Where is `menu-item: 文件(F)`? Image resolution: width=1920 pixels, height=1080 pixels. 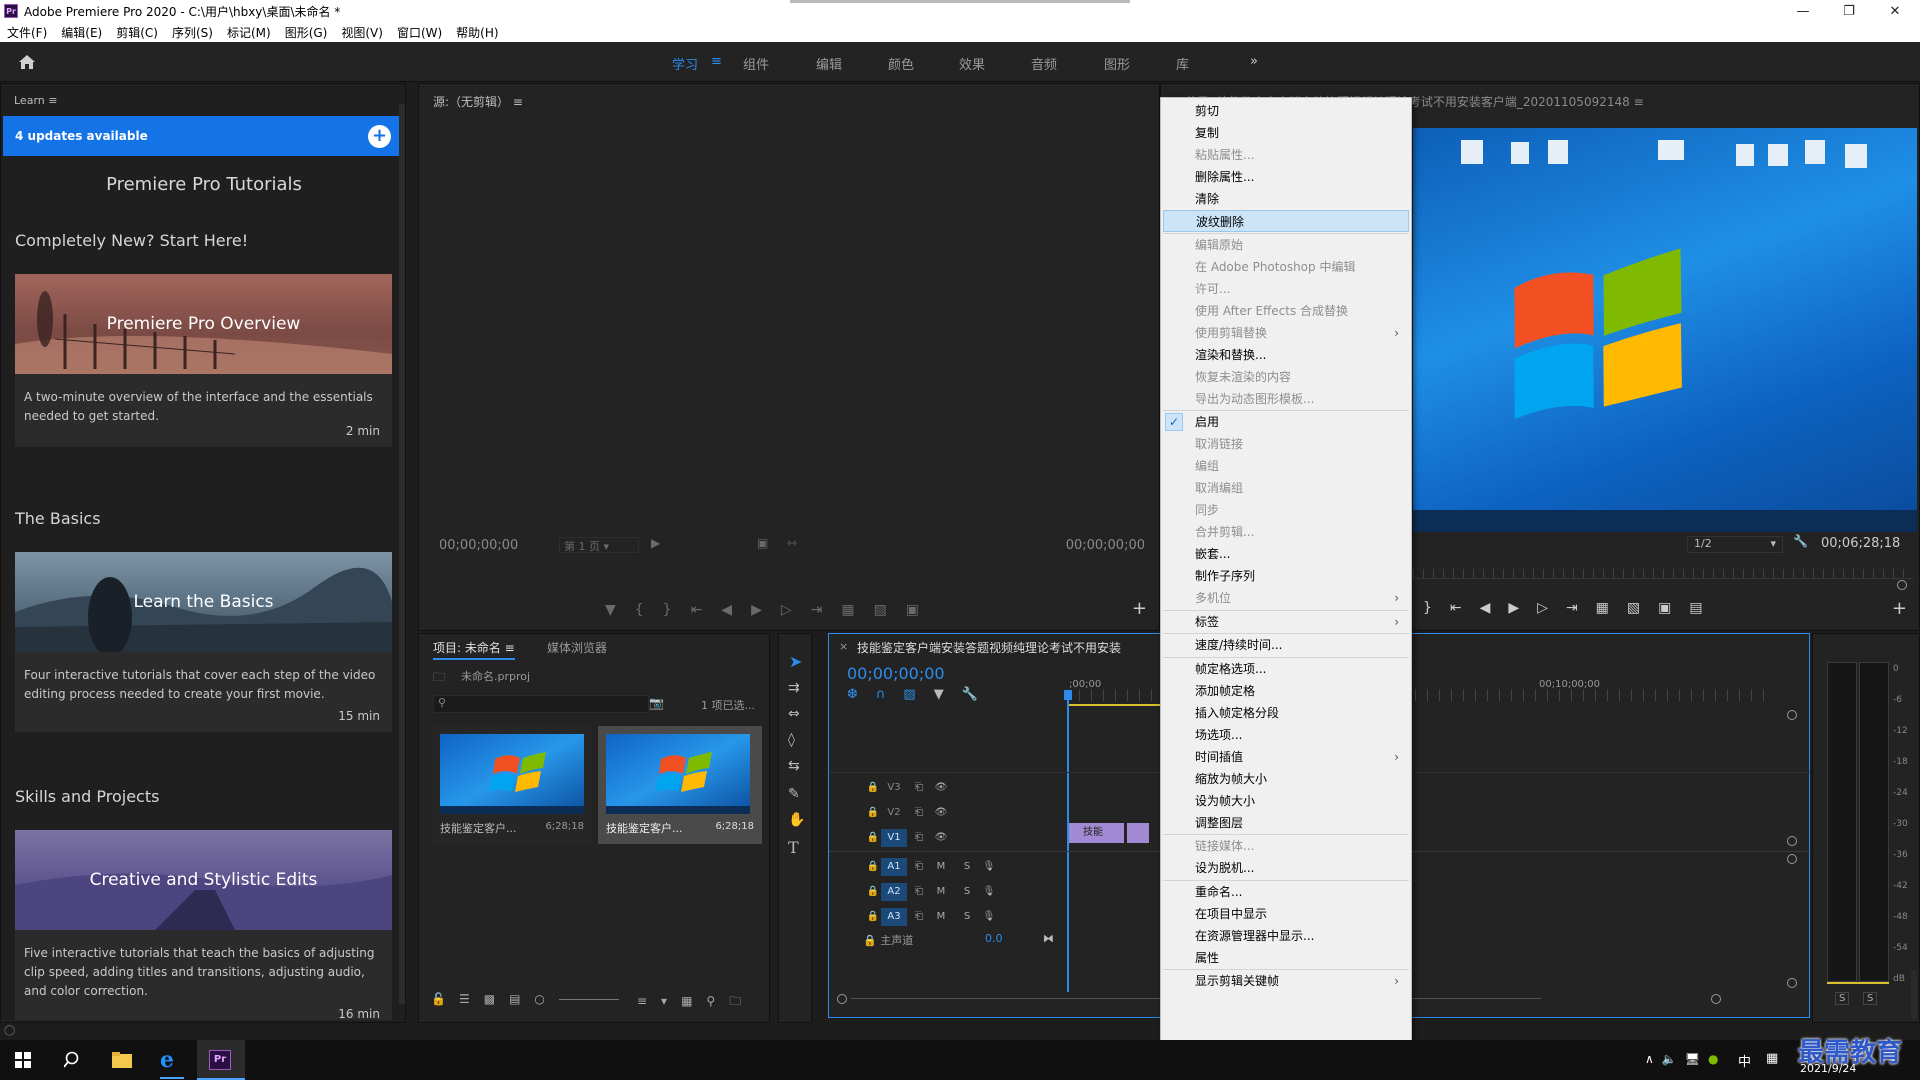
menu-item: 文件(F) is located at coordinates (27, 32).